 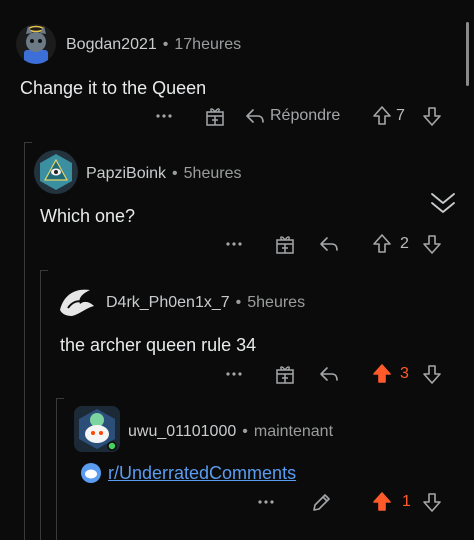 I want to click on comment-header: D4rk_Ph0en1x_7 • 5heures, so click(x=205, y=303).